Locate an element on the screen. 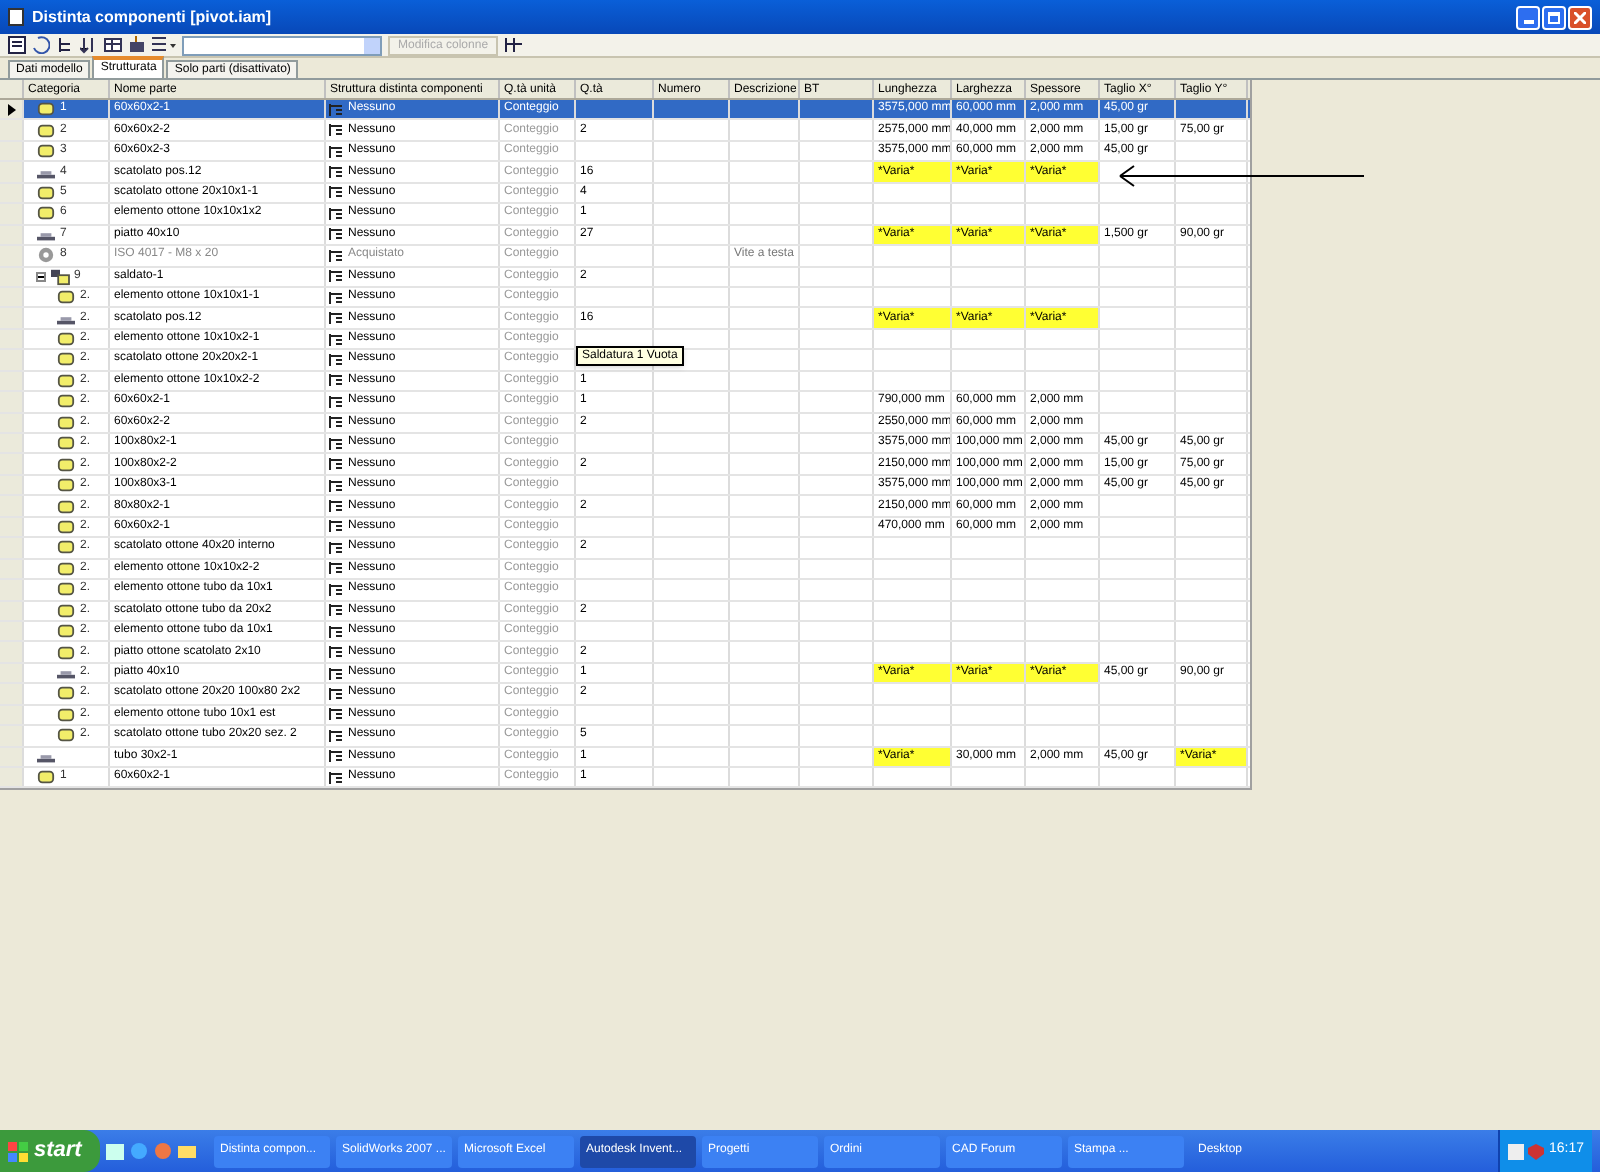  maximize-icon is located at coordinates (1554, 17).